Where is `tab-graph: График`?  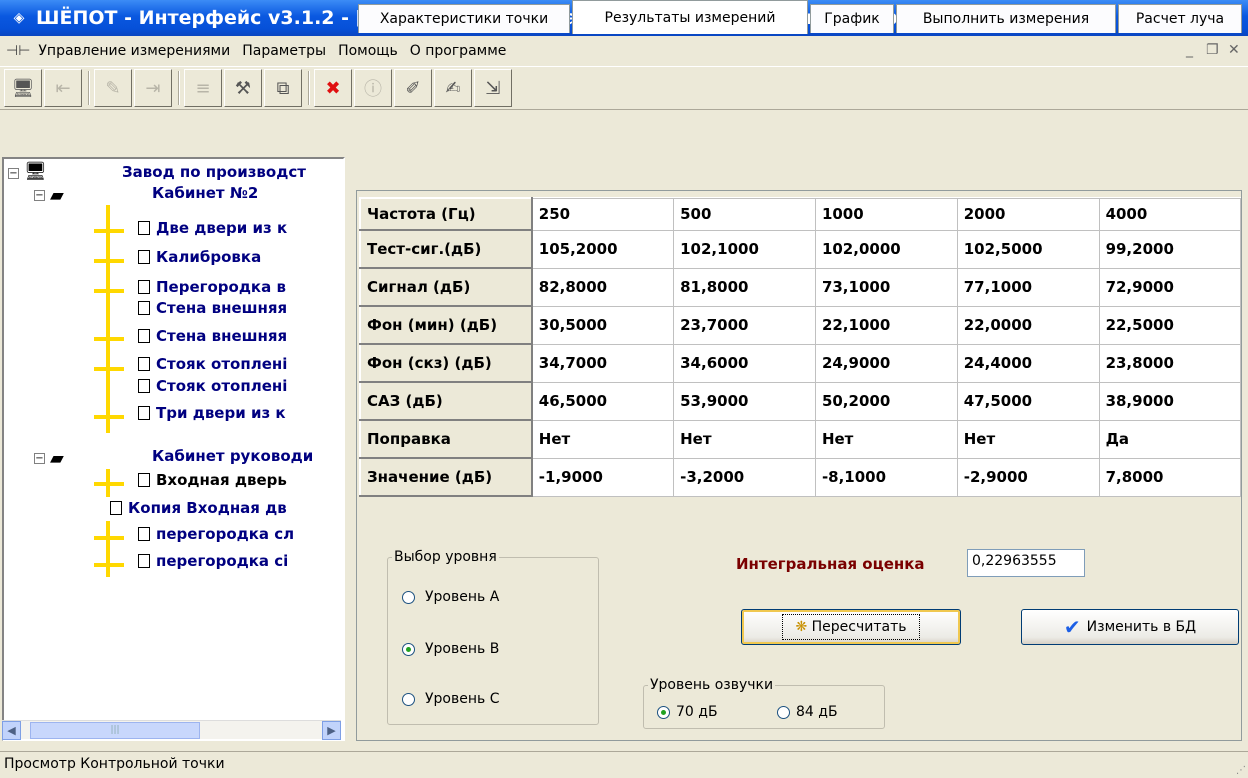
tab-graph: График is located at coordinates (852, 18).